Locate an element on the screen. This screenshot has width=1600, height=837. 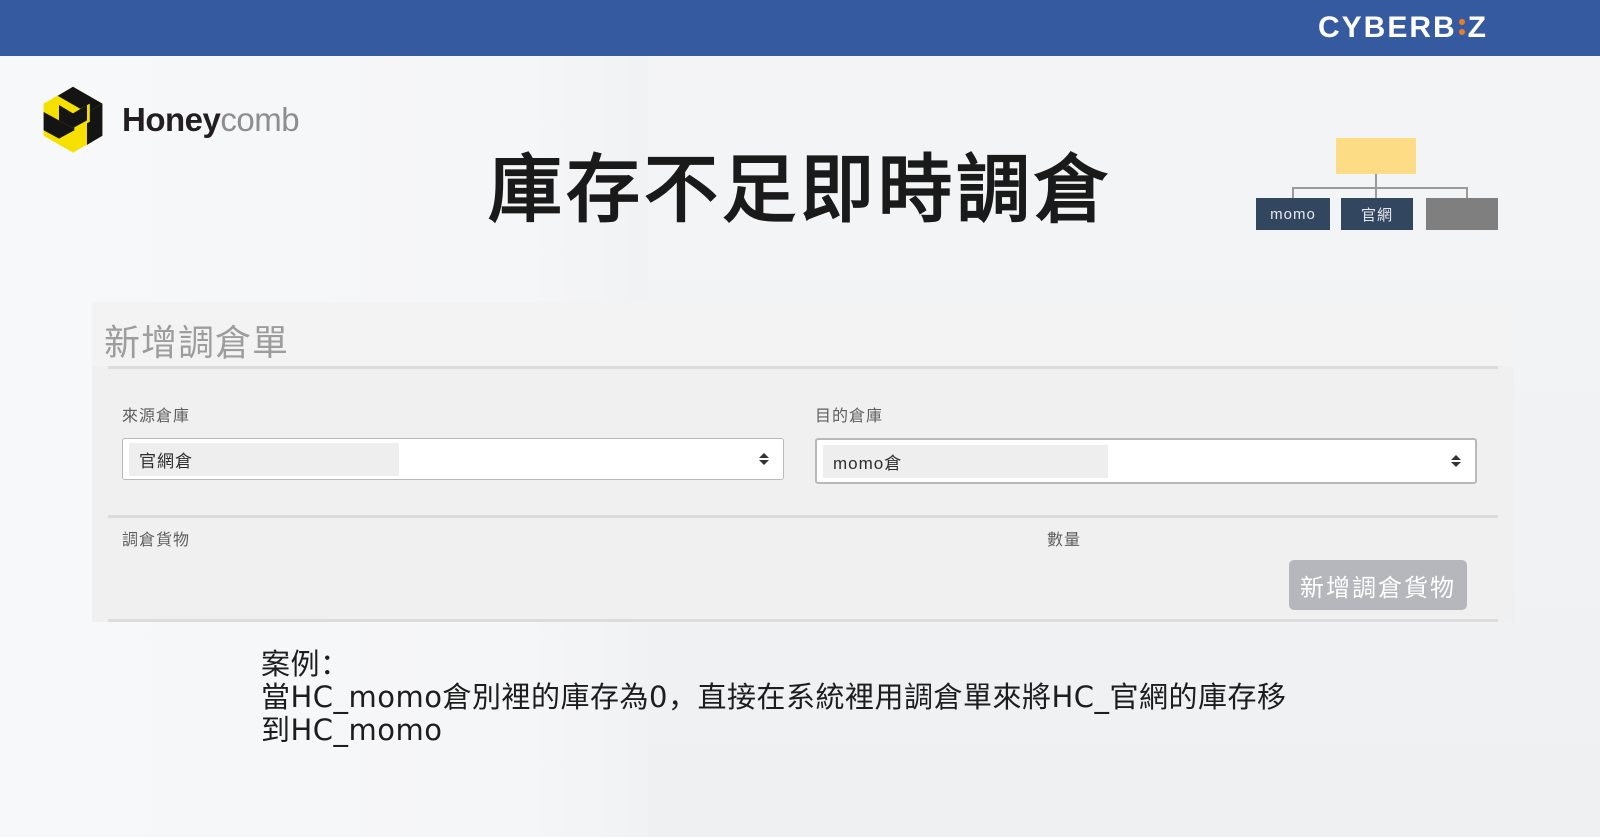
panel-title: 新增調倉單 is located at coordinates (197, 343).